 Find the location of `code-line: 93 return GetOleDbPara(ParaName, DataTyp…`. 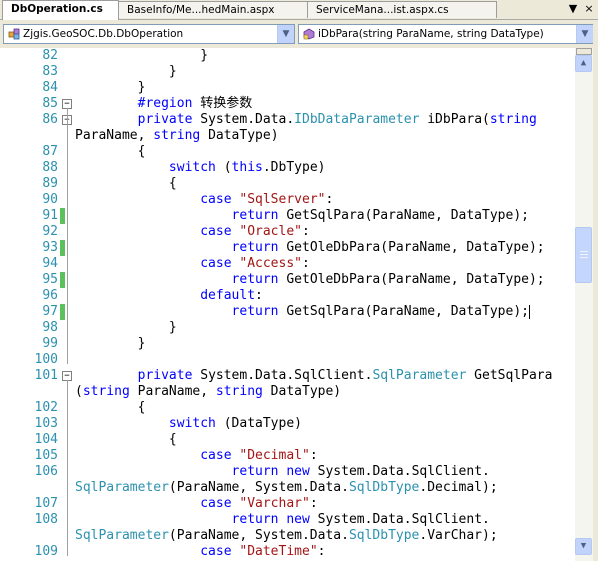

code-line: 93 return GetOleDbPara(ParaName, DataTyp… is located at coordinates (287, 248).